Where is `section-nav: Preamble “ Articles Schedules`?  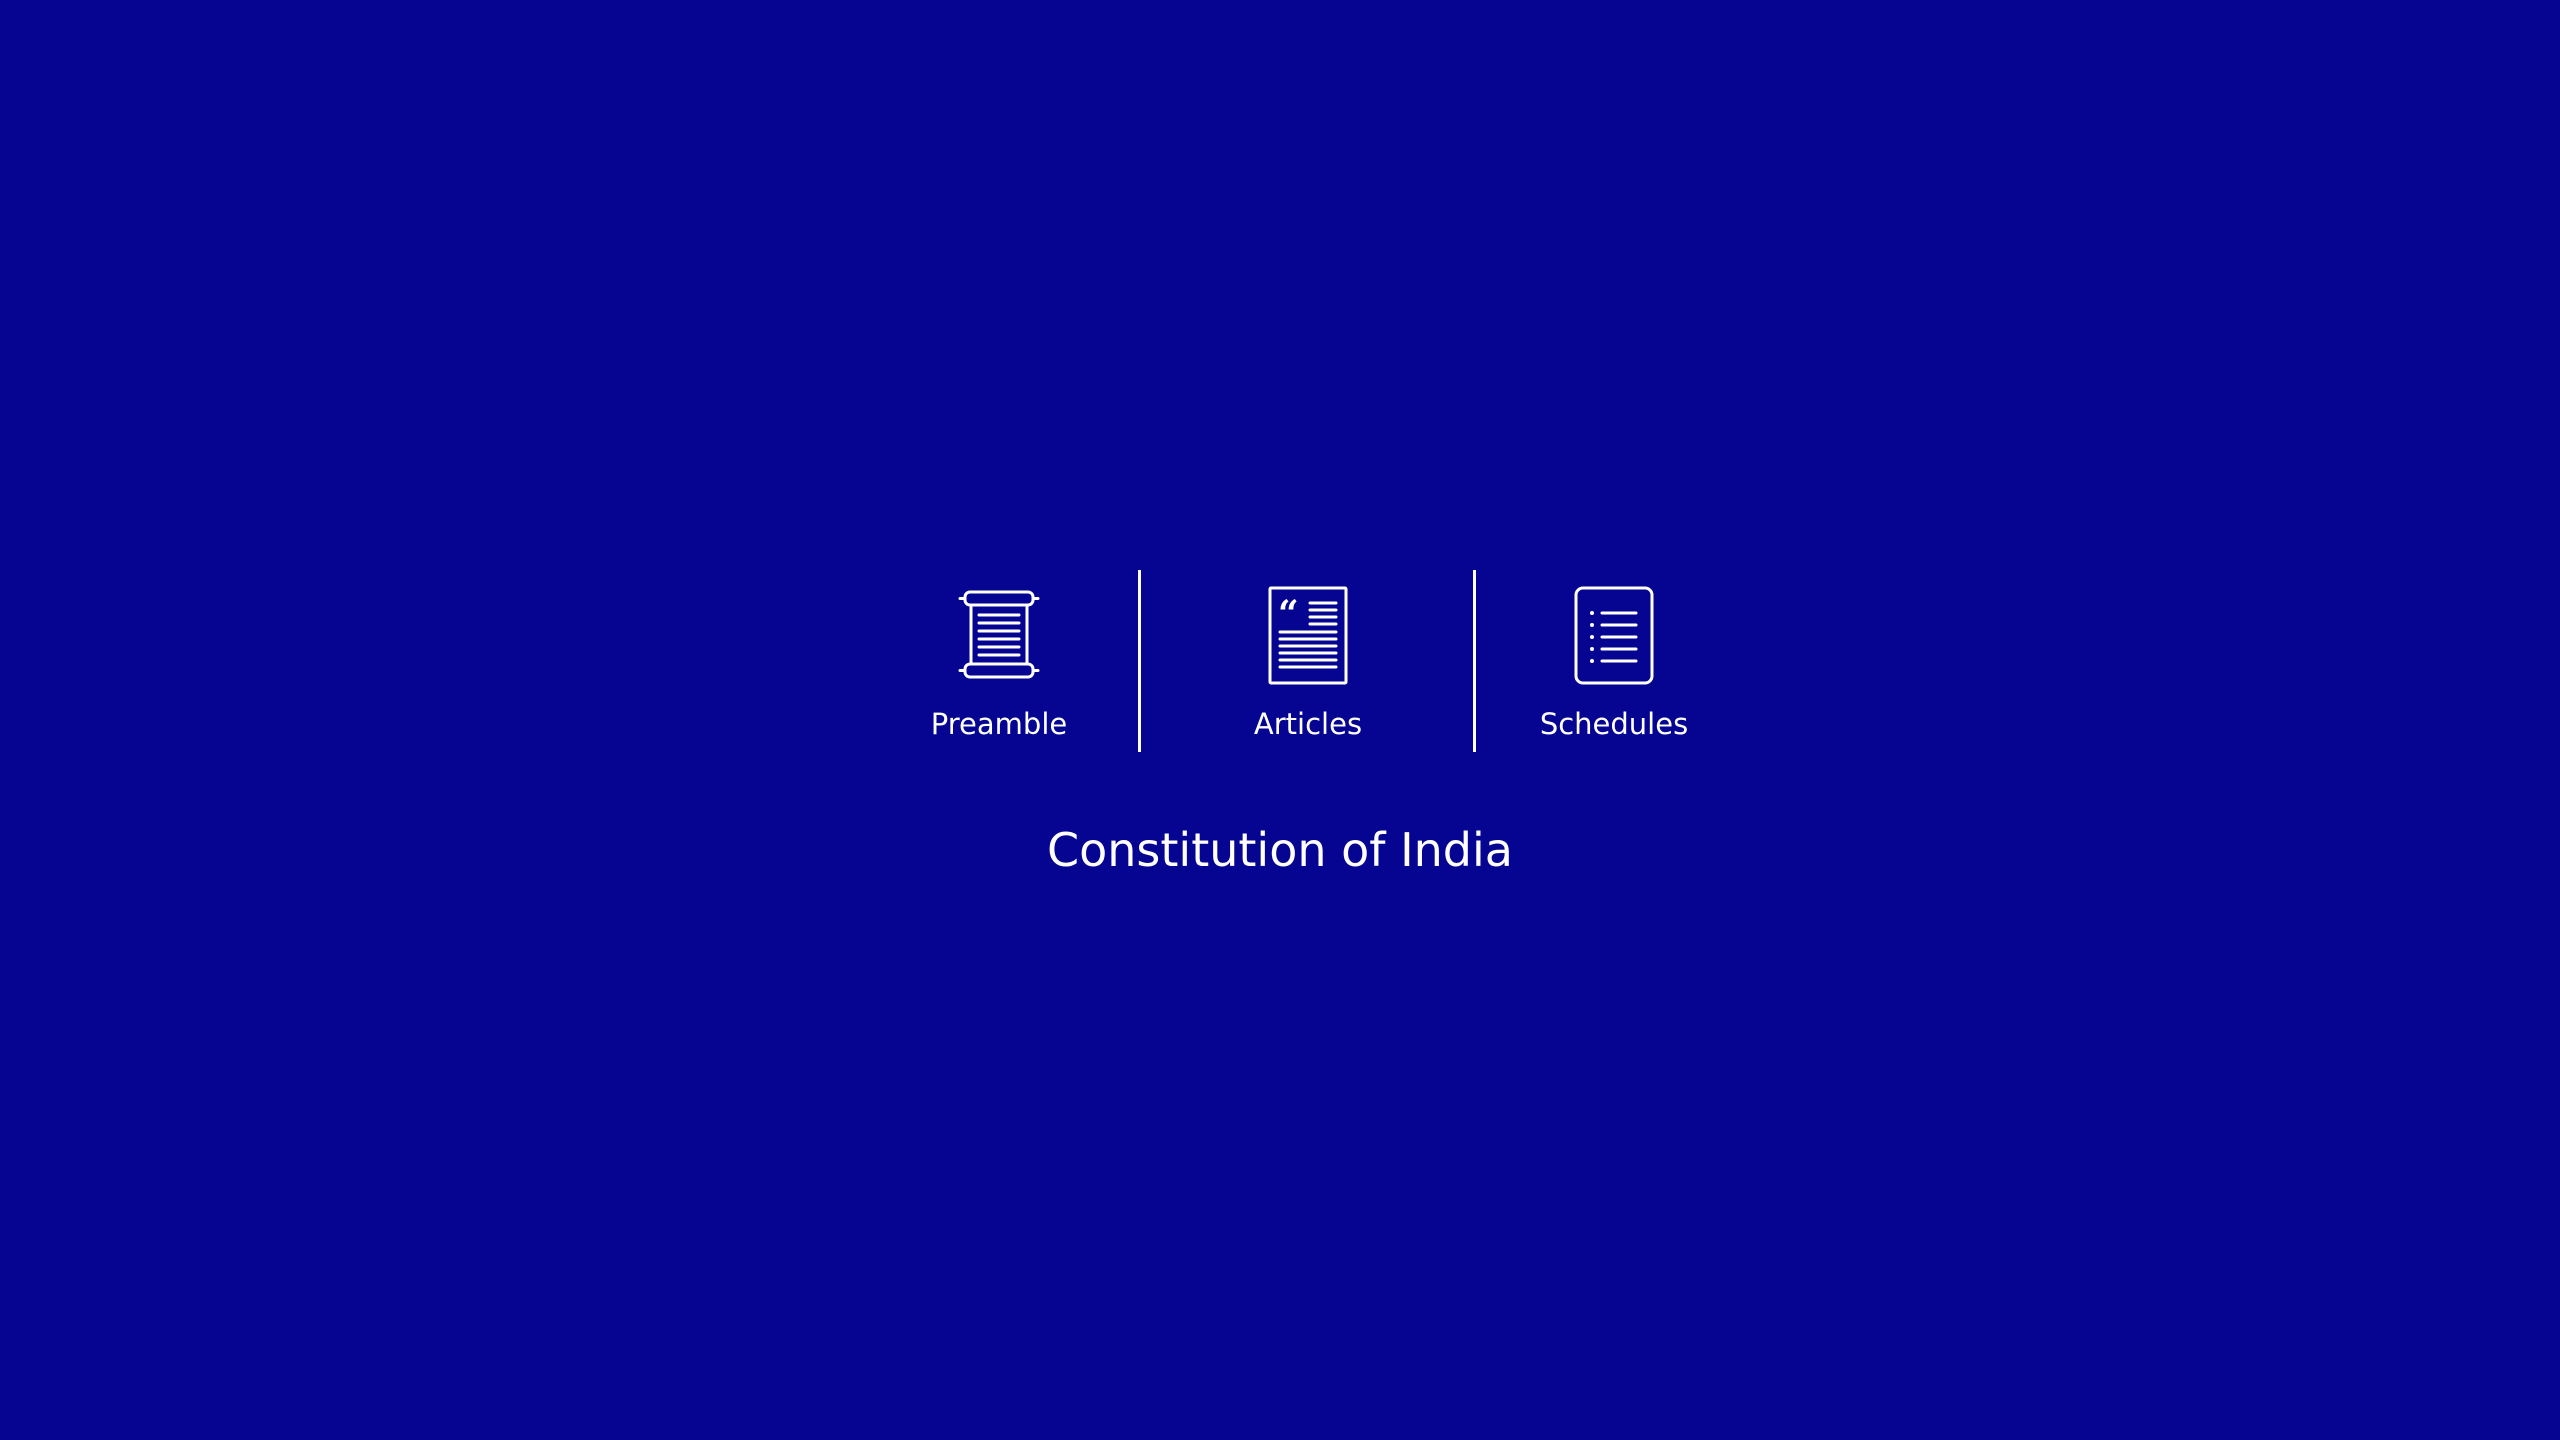 section-nav: Preamble “ Articles Schedules is located at coordinates (1280, 661).